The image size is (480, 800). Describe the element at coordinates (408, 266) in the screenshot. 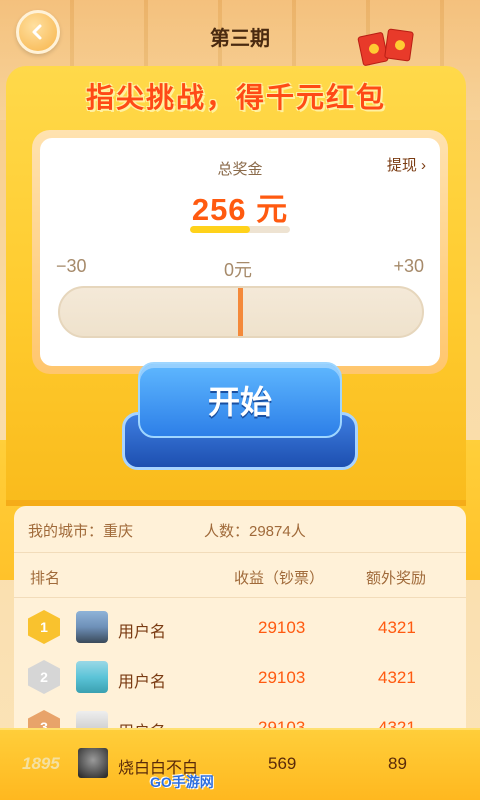

I see `scale-max-label: +30` at that location.